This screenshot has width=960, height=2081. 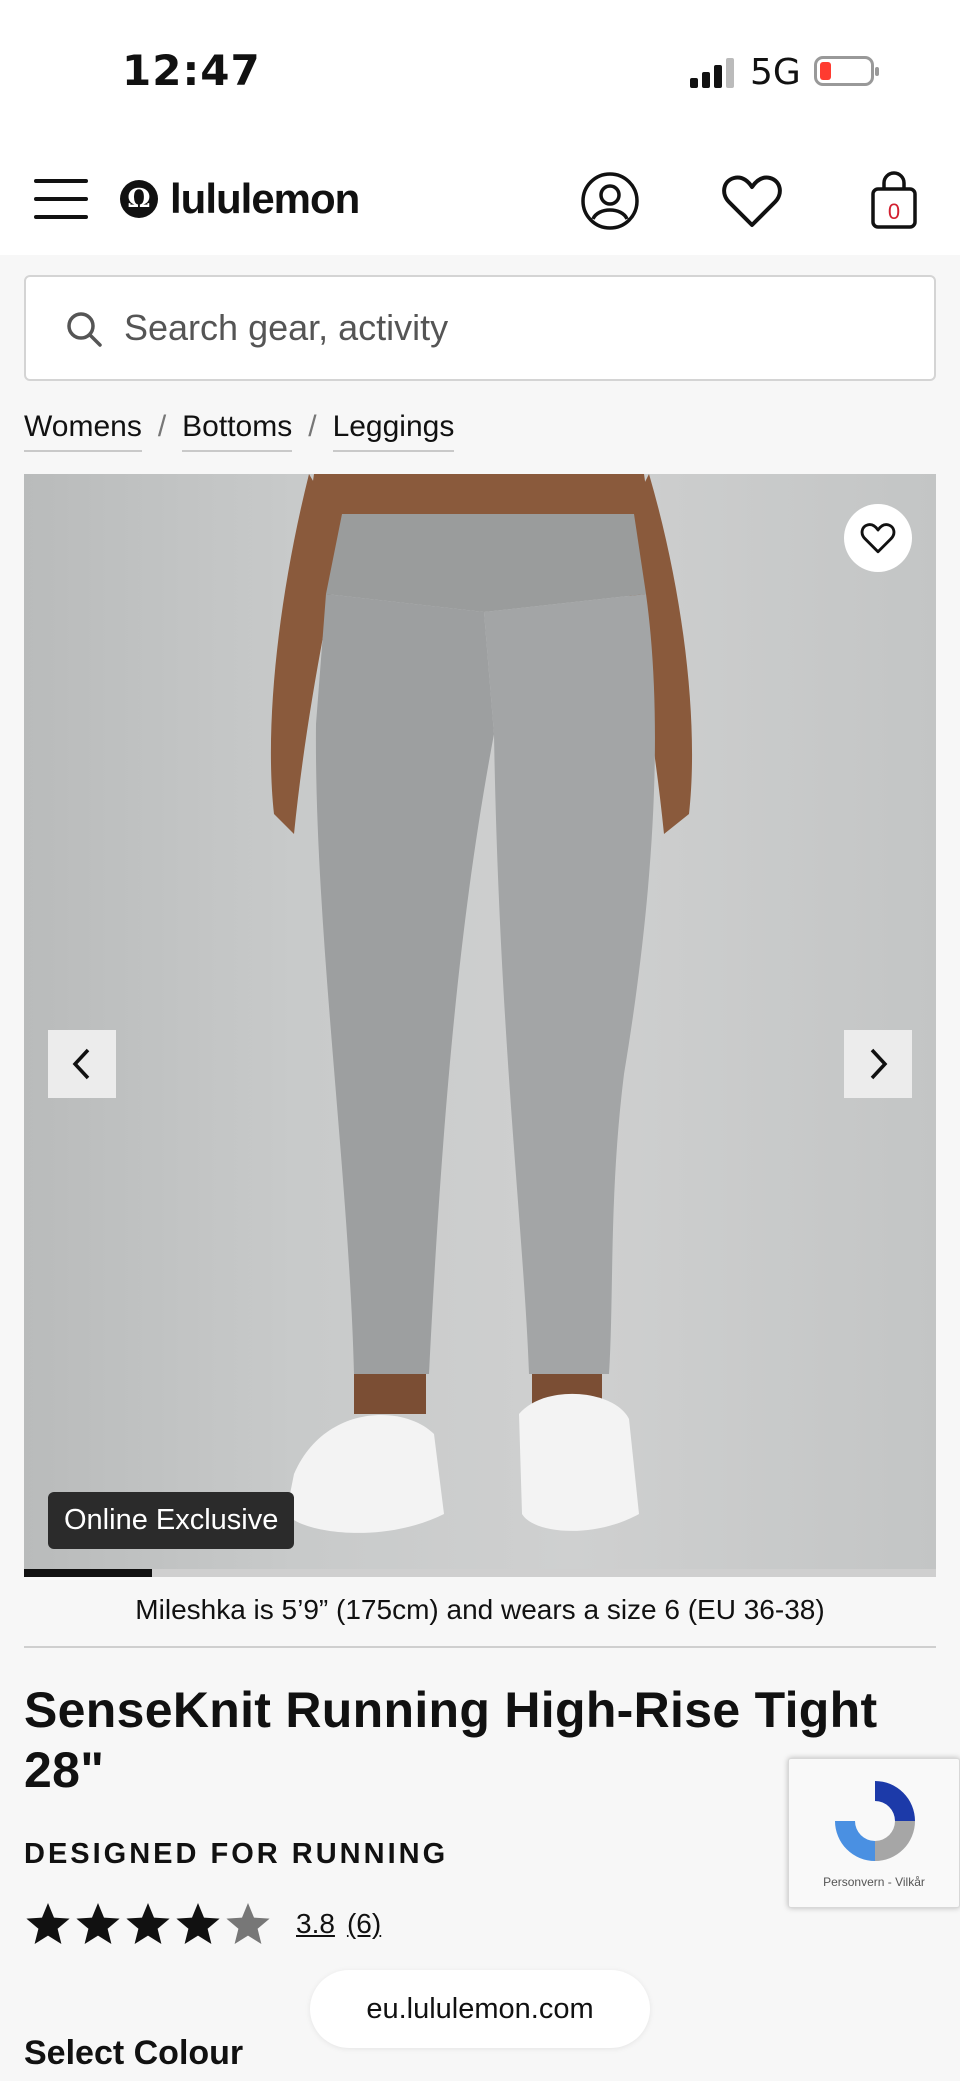 I want to click on lululemon-logo-icon: Ω, so click(x=139, y=199).